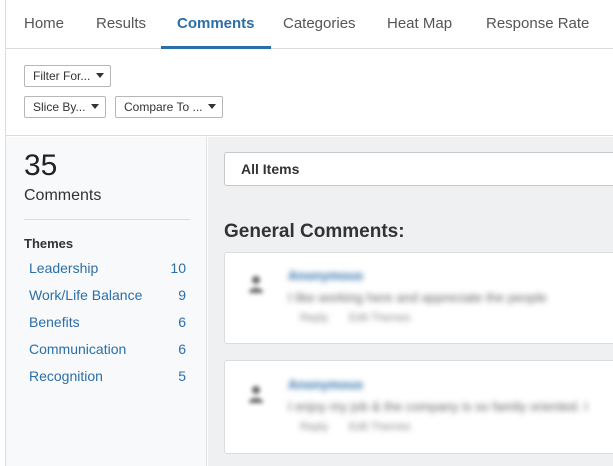 The height and width of the screenshot is (466, 613). Describe the element at coordinates (182, 376) in the screenshot. I see `theme-count: 5` at that location.